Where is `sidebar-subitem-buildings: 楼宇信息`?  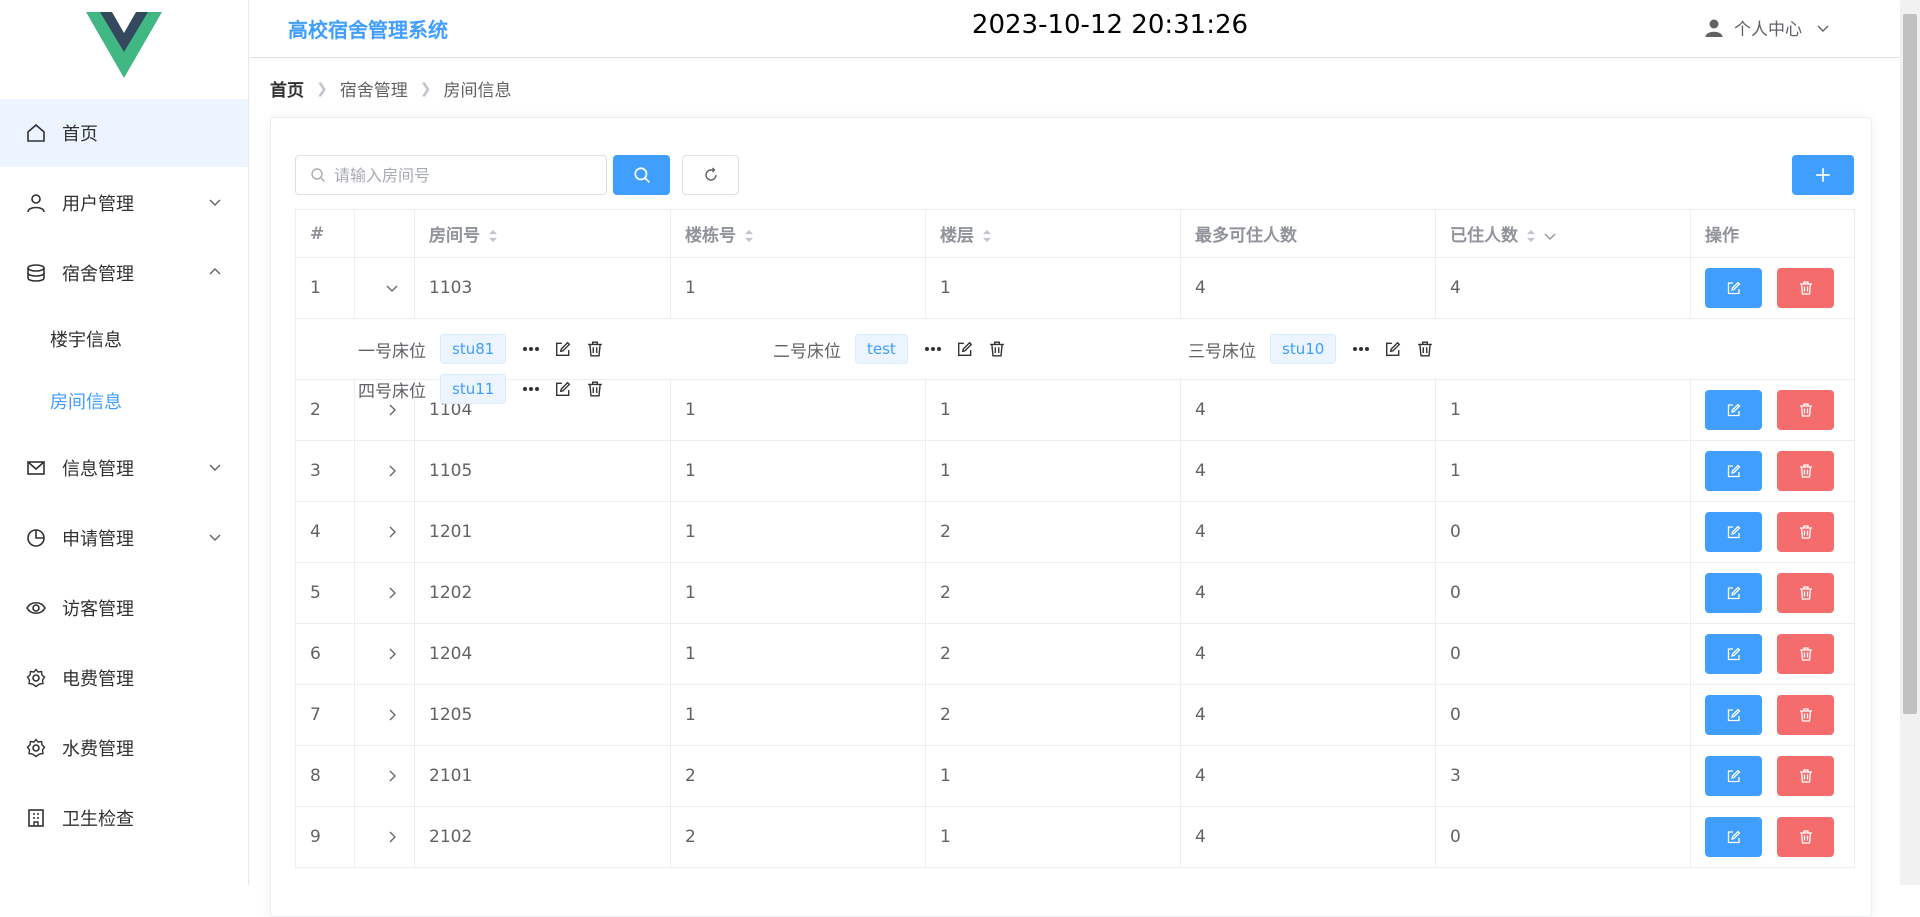
sidebar-subitem-buildings: 楼宇信息 is located at coordinates (124, 339).